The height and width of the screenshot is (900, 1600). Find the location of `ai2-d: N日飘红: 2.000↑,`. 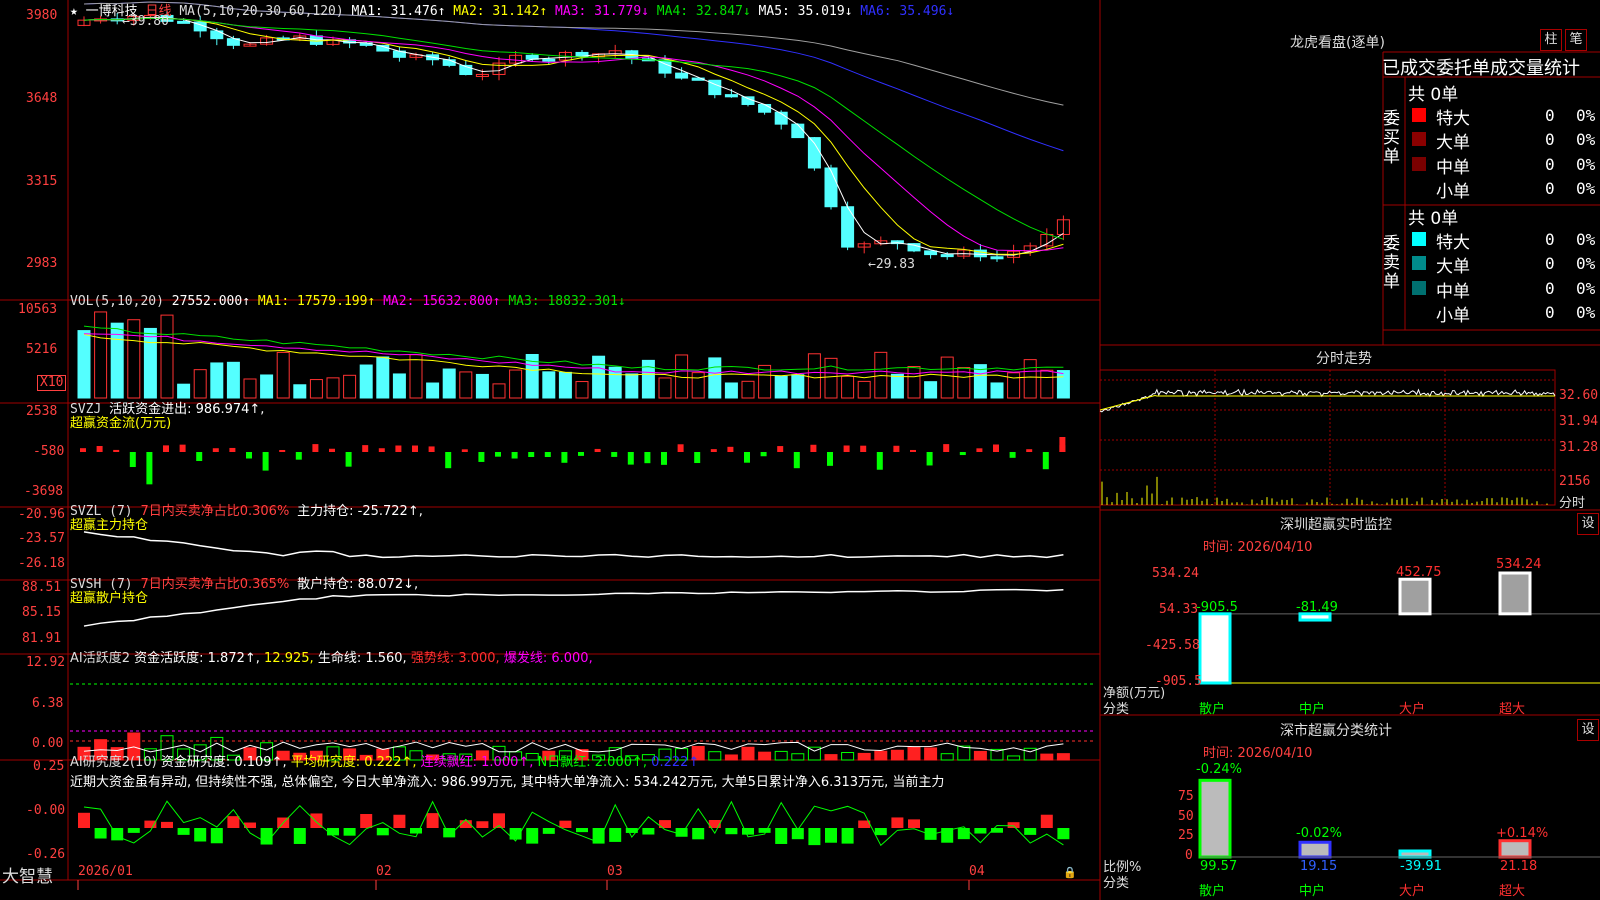

ai2-d: N日飘红: 2.000↑, is located at coordinates (592, 762).